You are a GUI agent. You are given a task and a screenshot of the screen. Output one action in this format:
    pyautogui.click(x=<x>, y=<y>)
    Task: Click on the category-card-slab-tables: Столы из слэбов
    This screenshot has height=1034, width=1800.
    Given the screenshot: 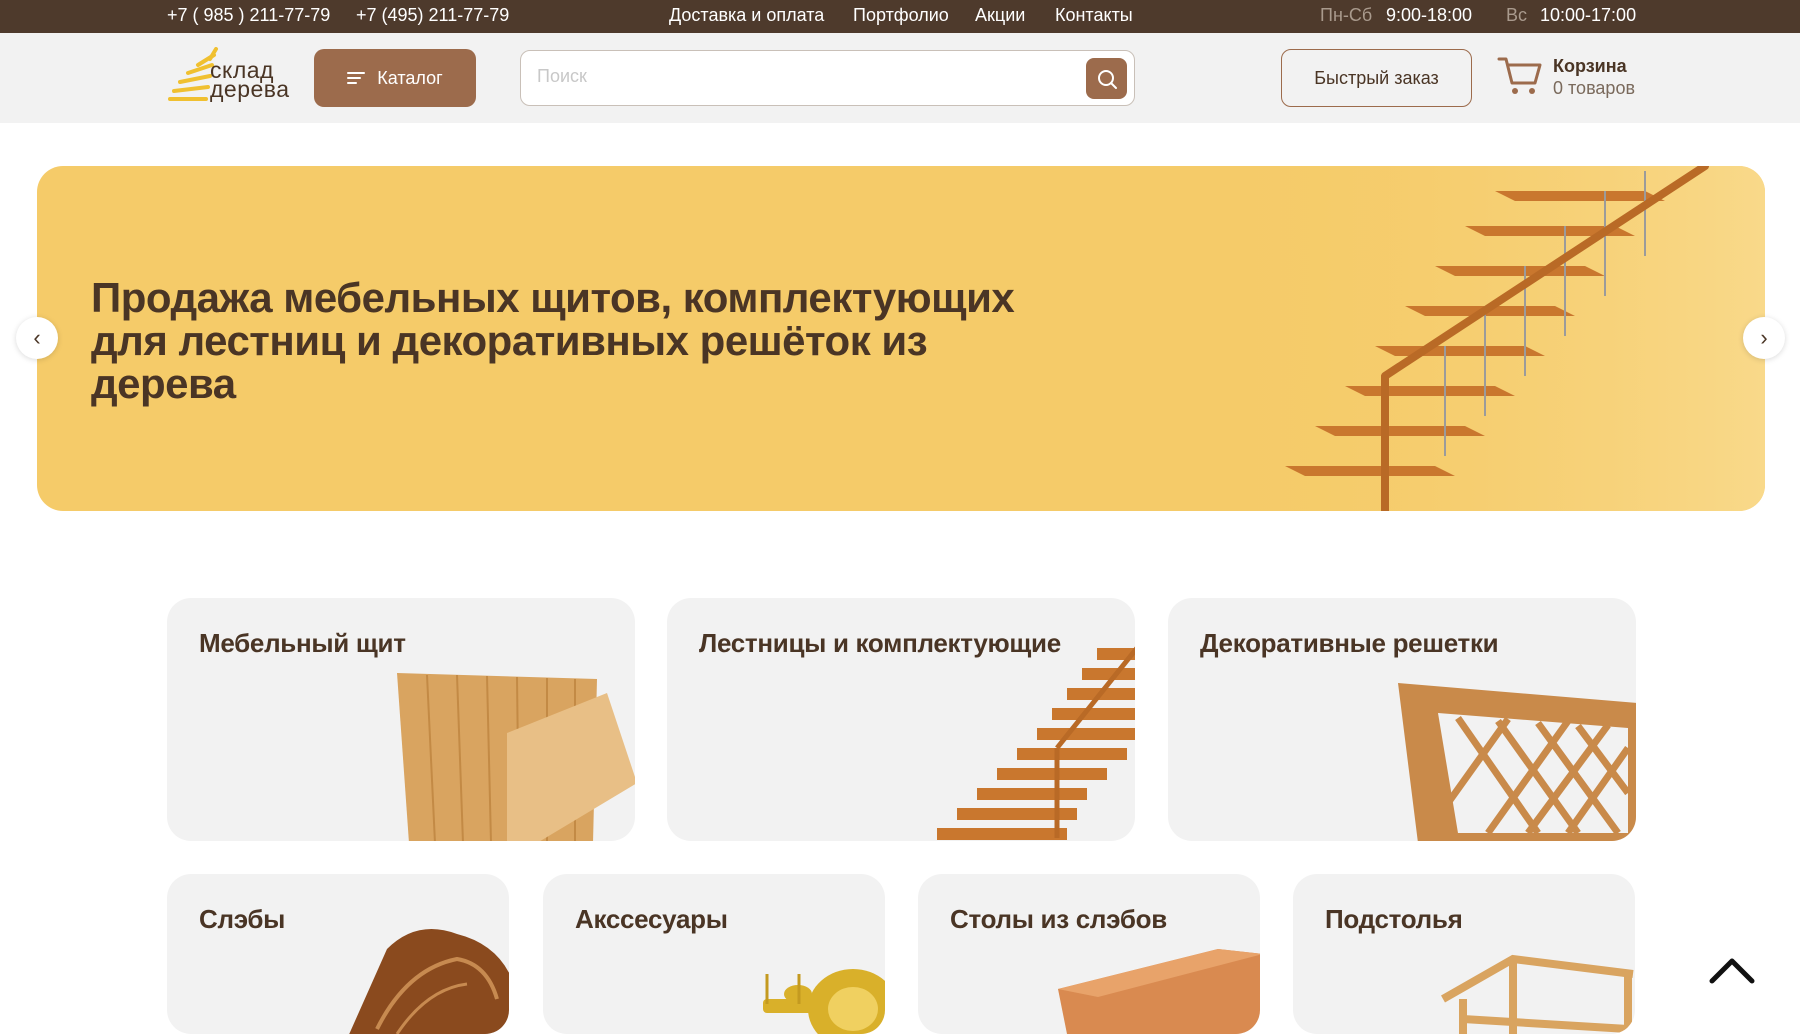 What is the action you would take?
    pyautogui.click(x=1089, y=954)
    